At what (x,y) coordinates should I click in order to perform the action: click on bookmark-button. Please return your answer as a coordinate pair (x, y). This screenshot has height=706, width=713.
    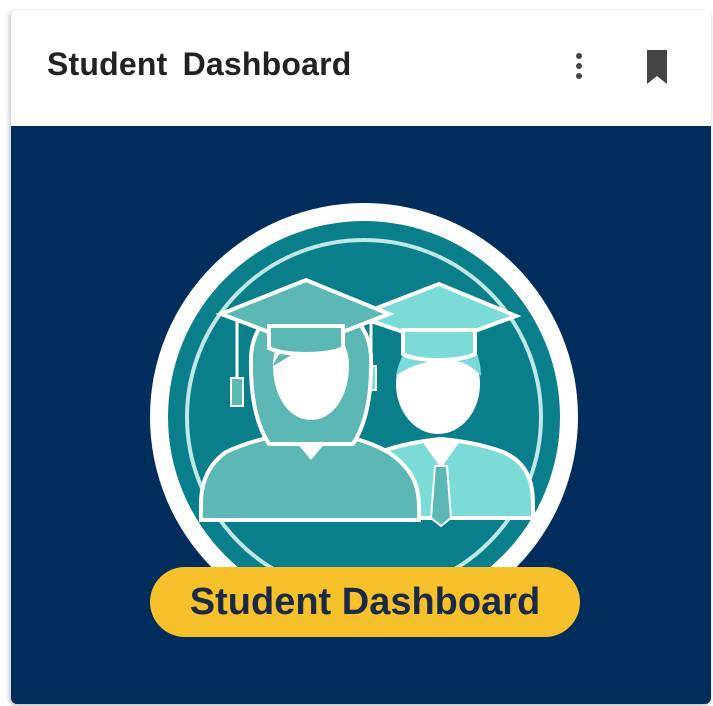
    Looking at the image, I should click on (657, 68).